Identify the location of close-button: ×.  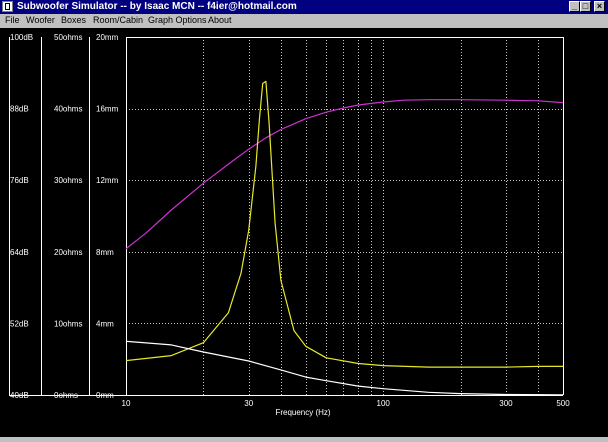
(599, 6).